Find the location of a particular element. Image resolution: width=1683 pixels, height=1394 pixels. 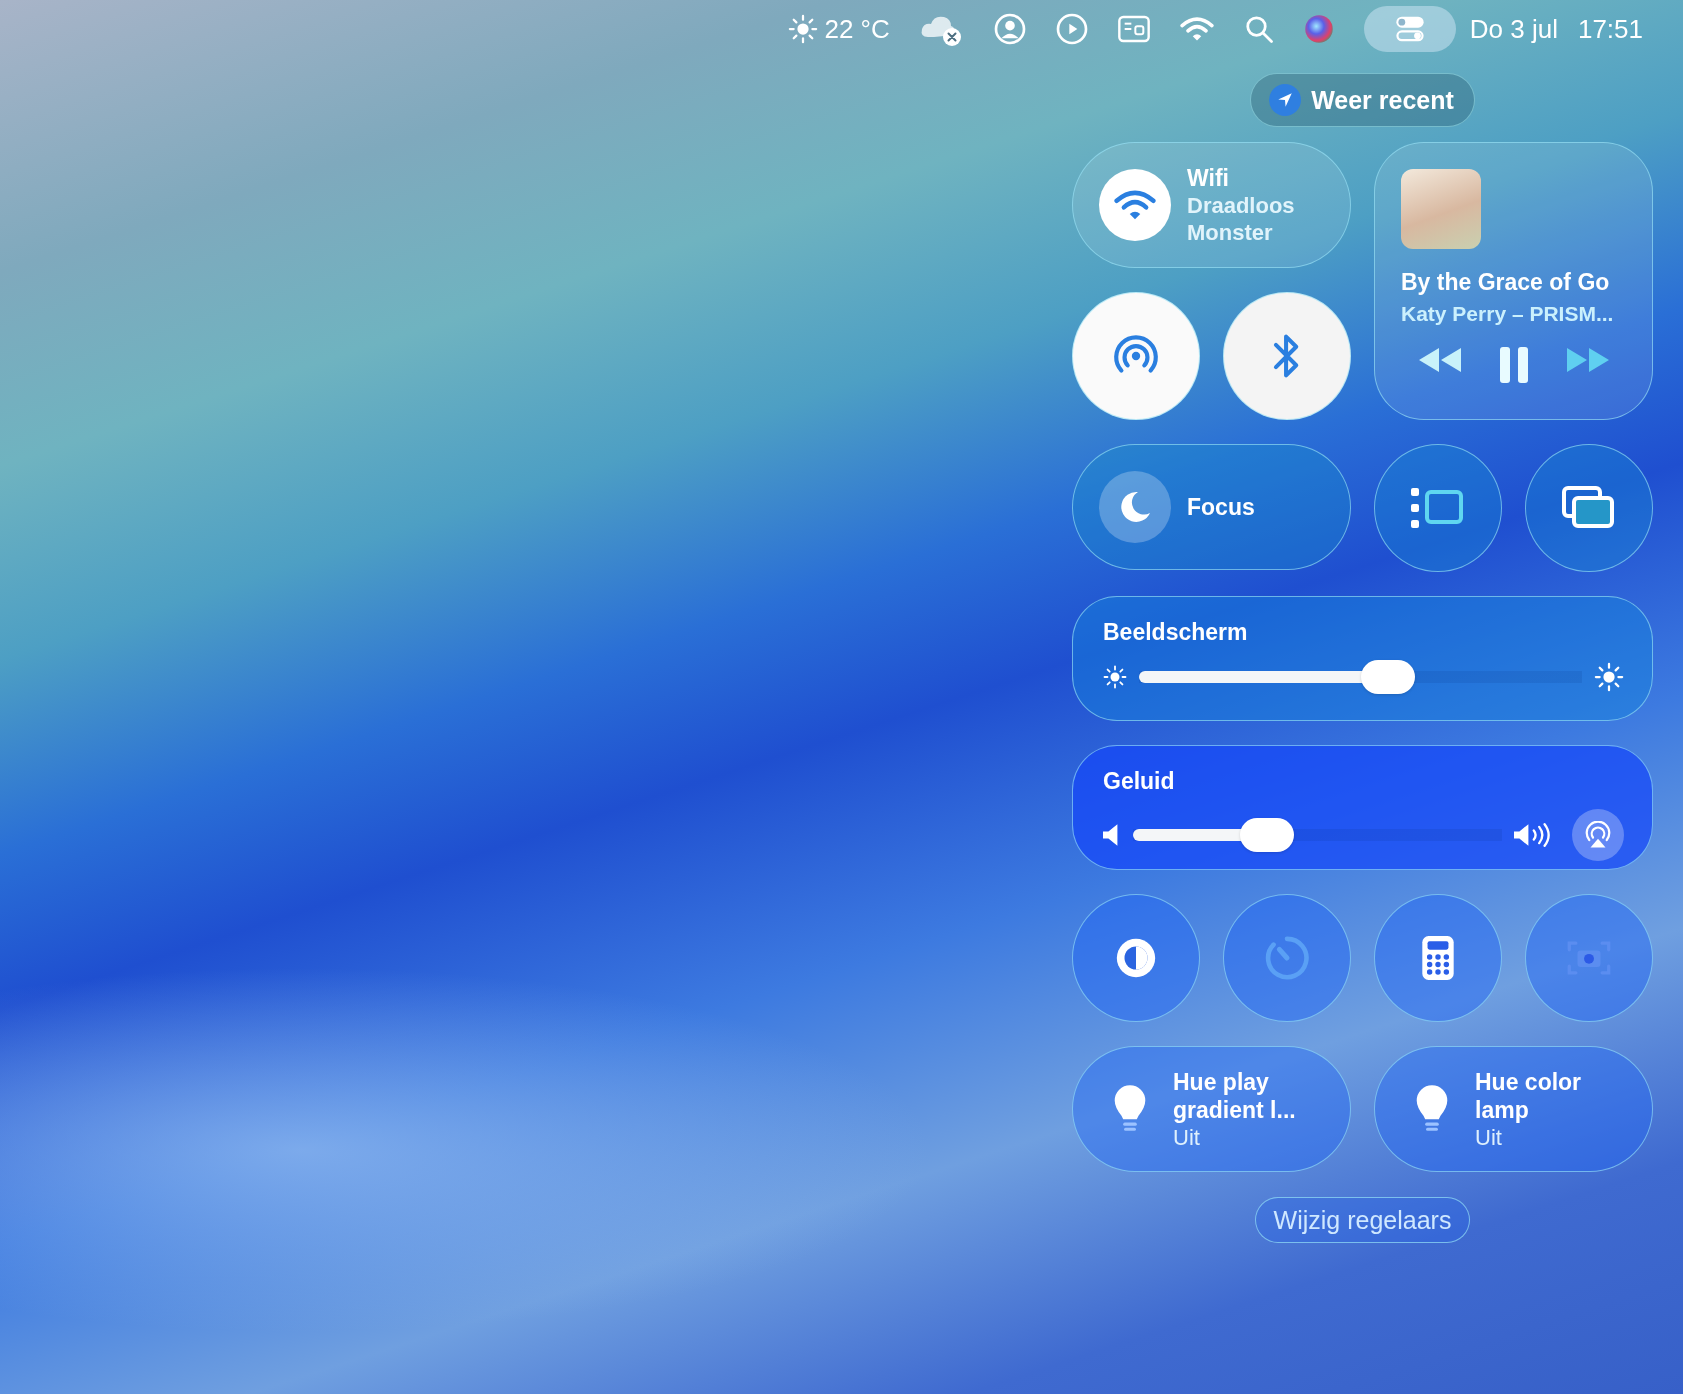

slider-label: Beeldscherm is located at coordinates (1176, 632).